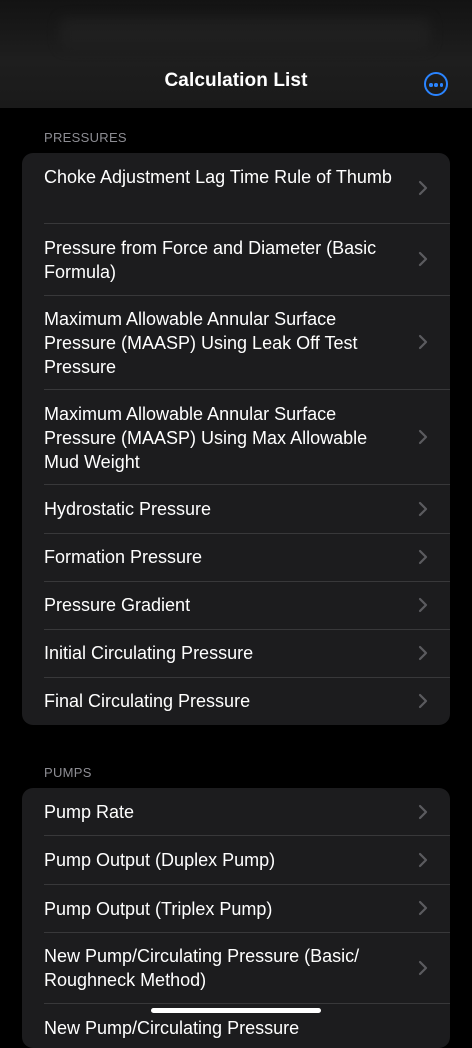  Describe the element at coordinates (160, 860) in the screenshot. I see `list-item-label: Pump Output (Duplex Pump)` at that location.